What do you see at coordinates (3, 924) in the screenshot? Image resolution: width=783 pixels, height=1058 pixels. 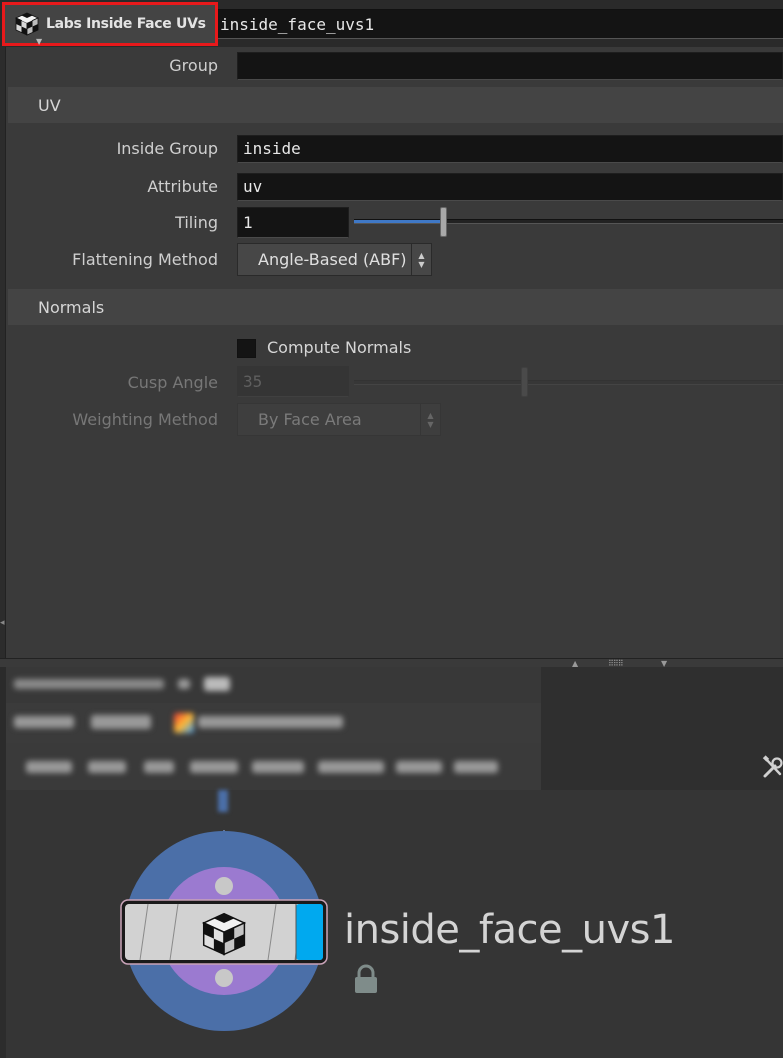 I see `network-left-edge` at bounding box center [3, 924].